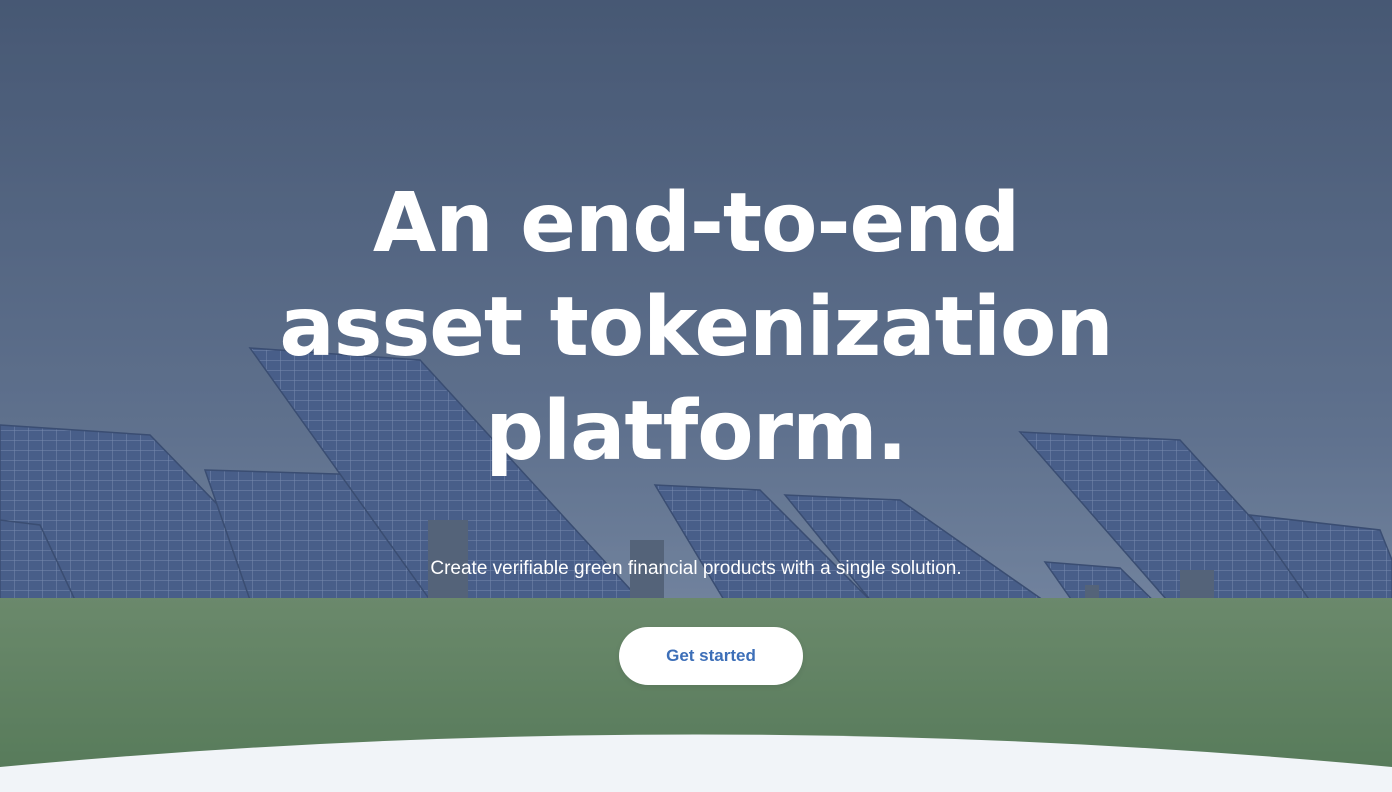  Describe the element at coordinates (696, 223) in the screenshot. I see `headline-line-1: An end-to-end` at that location.